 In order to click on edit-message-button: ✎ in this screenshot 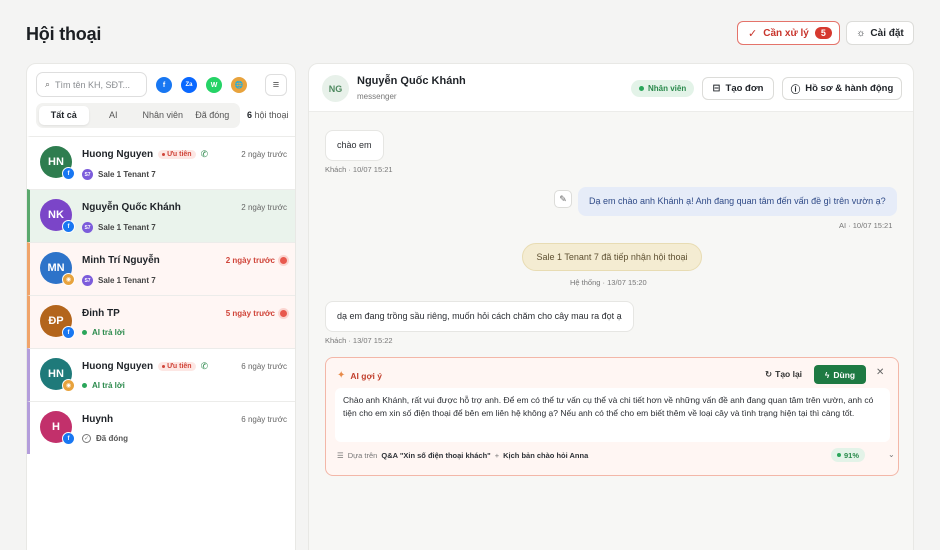, I will do `click(563, 199)`.